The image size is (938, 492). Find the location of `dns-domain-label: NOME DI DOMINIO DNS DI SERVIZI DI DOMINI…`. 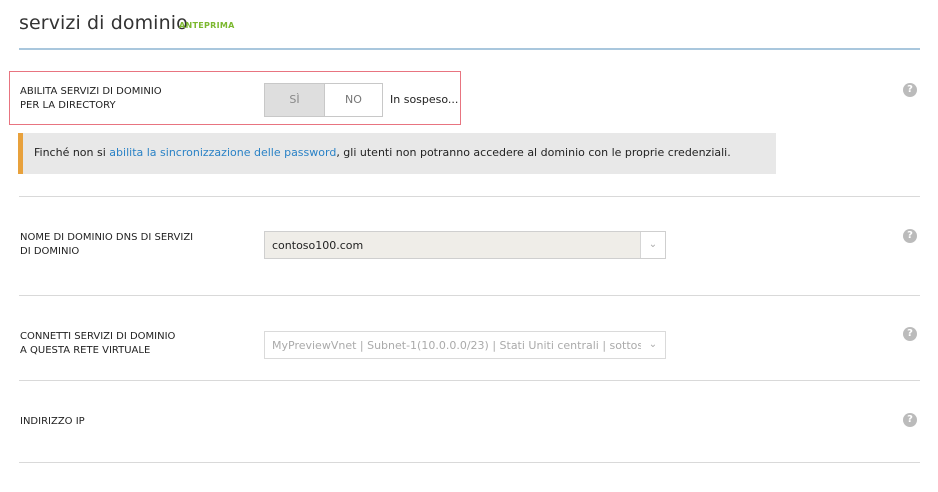

dns-domain-label: NOME DI DOMINIO DNS DI SERVIZI DI DOMINI… is located at coordinates (106, 245).